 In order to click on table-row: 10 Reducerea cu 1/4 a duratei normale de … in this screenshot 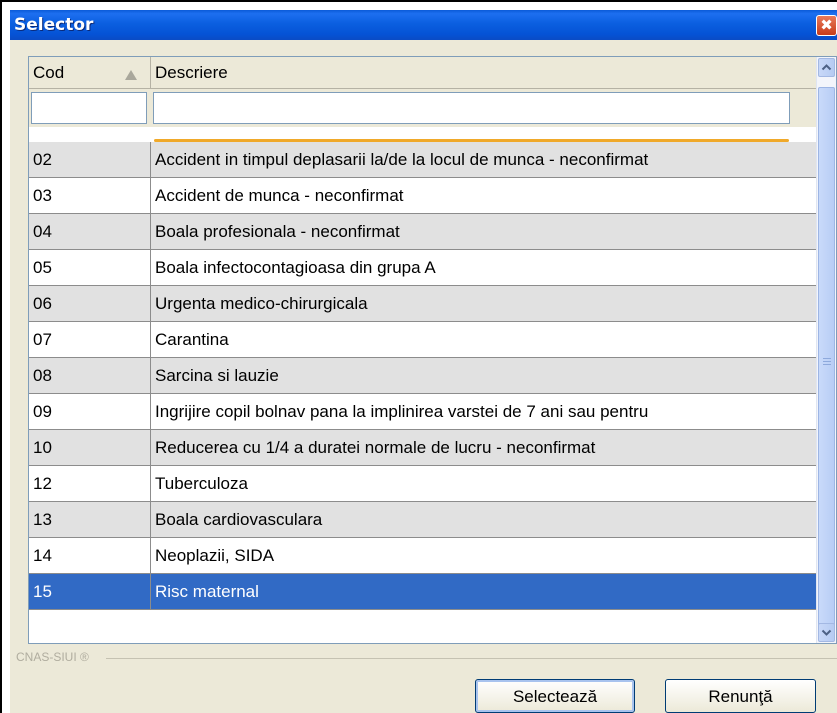, I will do `click(423, 448)`.